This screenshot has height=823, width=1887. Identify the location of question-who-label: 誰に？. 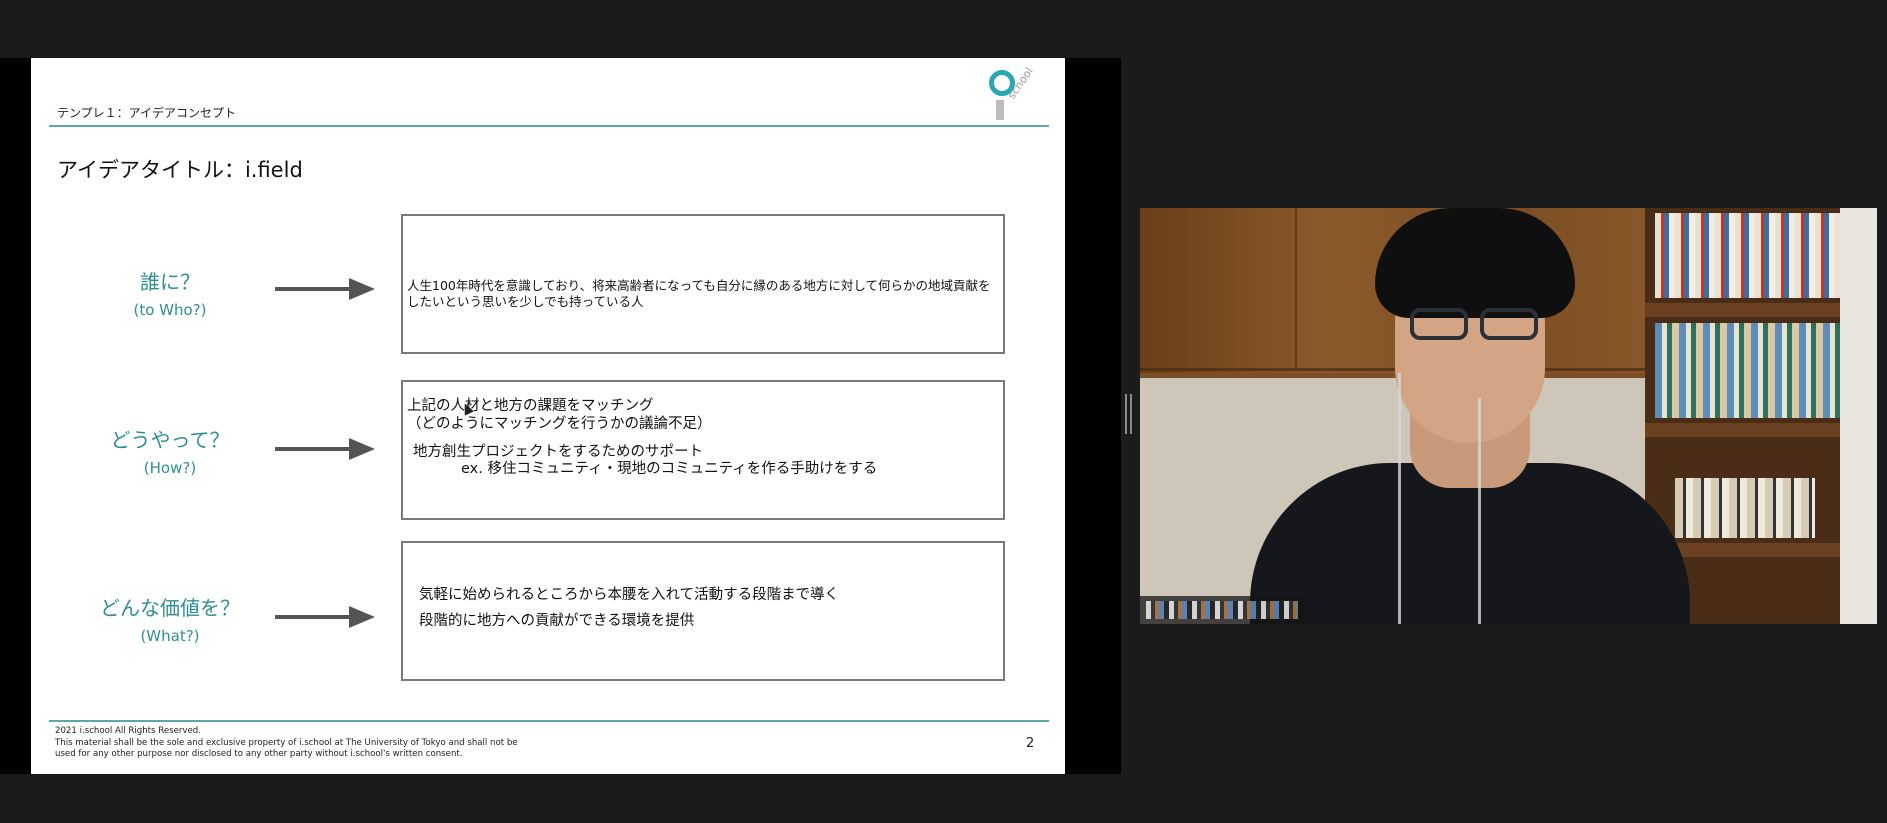
(170, 282).